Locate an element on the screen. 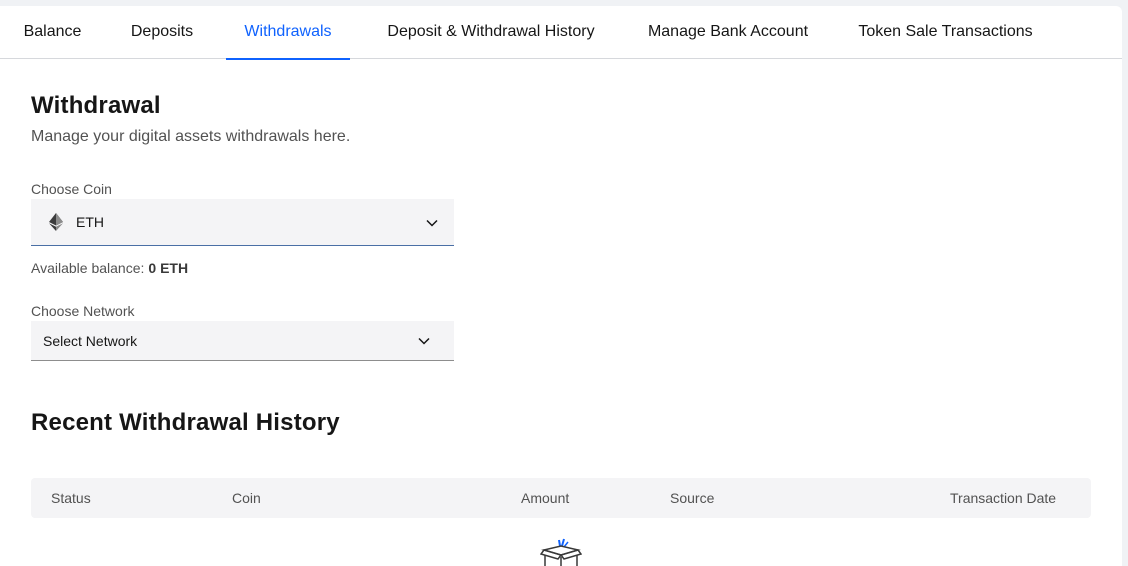 The image size is (1128, 566). network-select: Select Network is located at coordinates (242, 341).